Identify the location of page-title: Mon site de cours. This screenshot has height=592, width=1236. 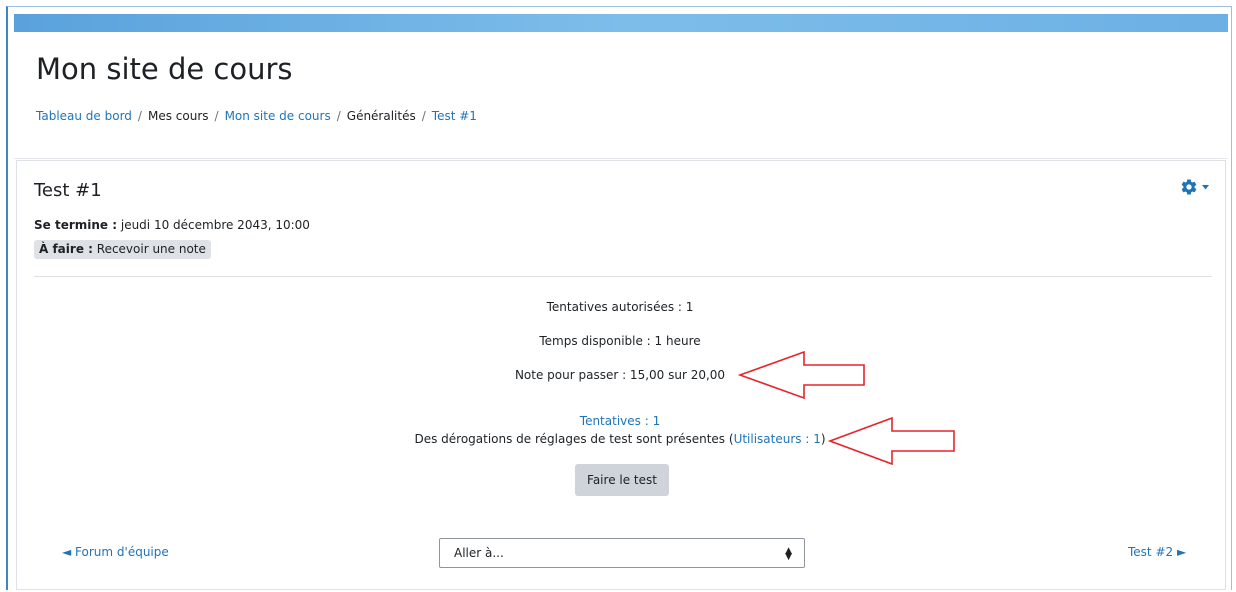
(164, 69).